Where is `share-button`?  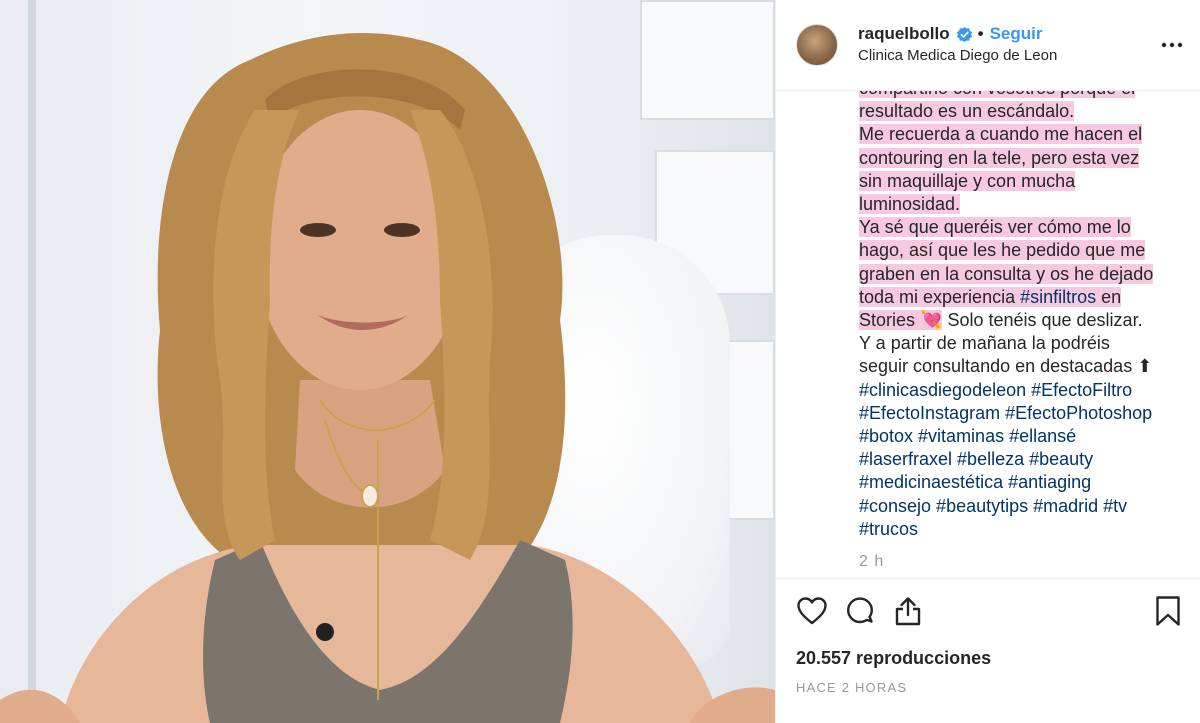
share-button is located at coordinates (908, 611).